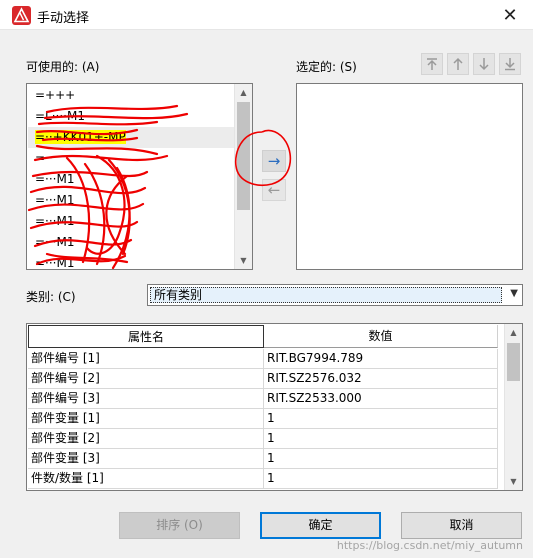 This screenshot has width=533, height=558. Describe the element at coordinates (179, 525) in the screenshot. I see `sort-button: 排序 (O)` at that location.